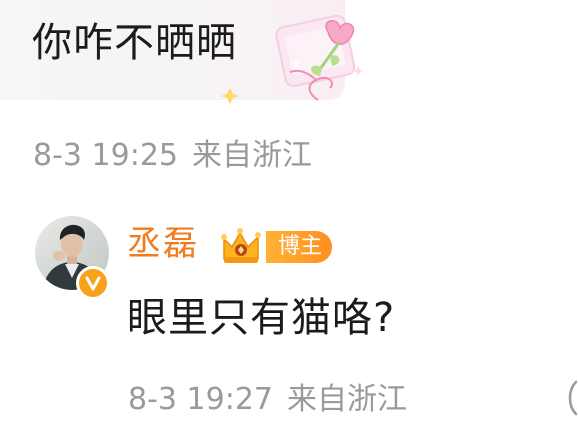 This screenshot has width=578, height=424. Describe the element at coordinates (163, 244) in the screenshot. I see `reply-username: 丞磊` at that location.